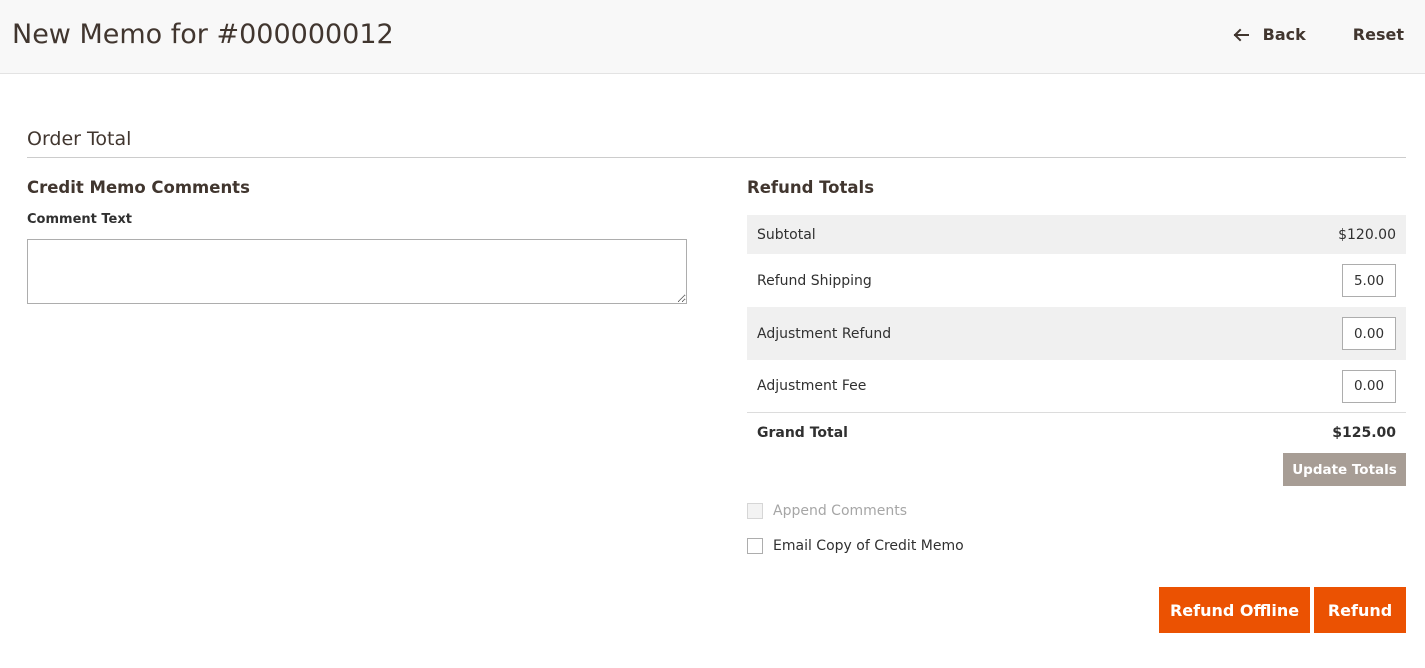 This screenshot has height=668, width=1425. What do you see at coordinates (786, 234) in the screenshot?
I see `subtotal-label: Subtotal` at bounding box center [786, 234].